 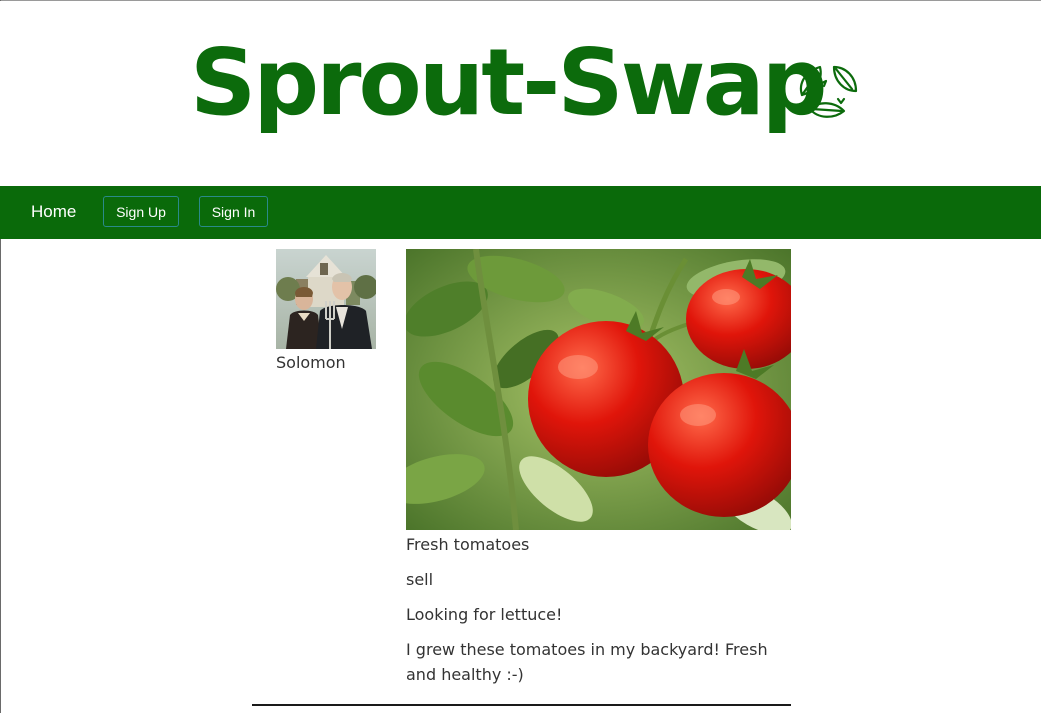 I want to click on post-image, so click(x=598, y=389).